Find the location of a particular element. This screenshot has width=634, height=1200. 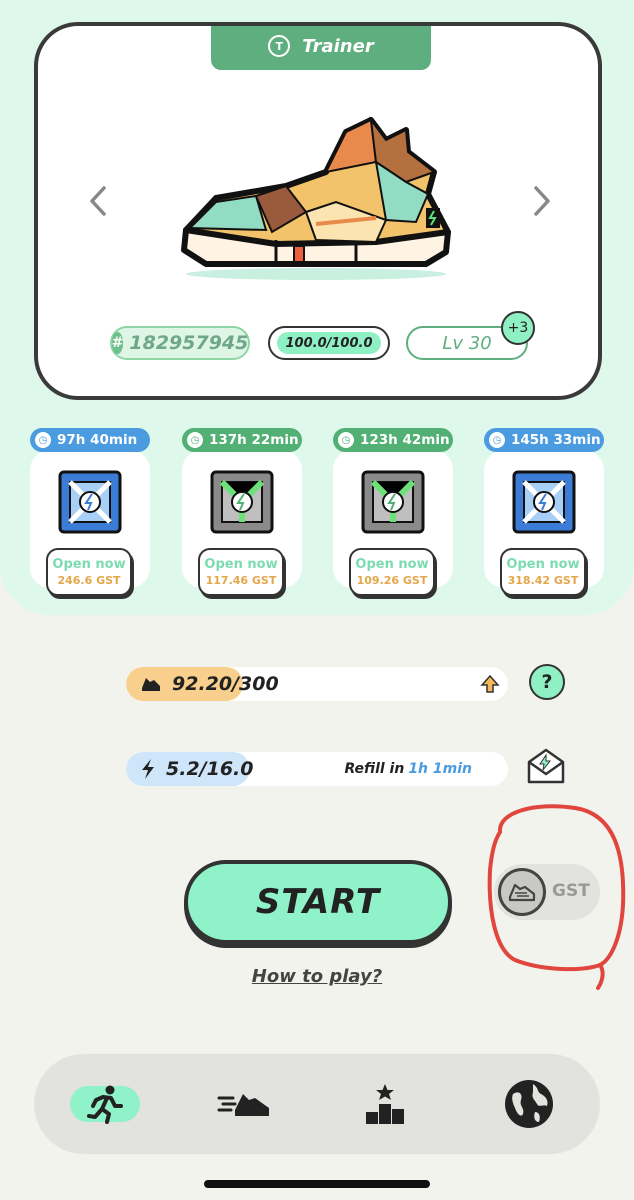

tab-globe is located at coordinates (529, 1104).